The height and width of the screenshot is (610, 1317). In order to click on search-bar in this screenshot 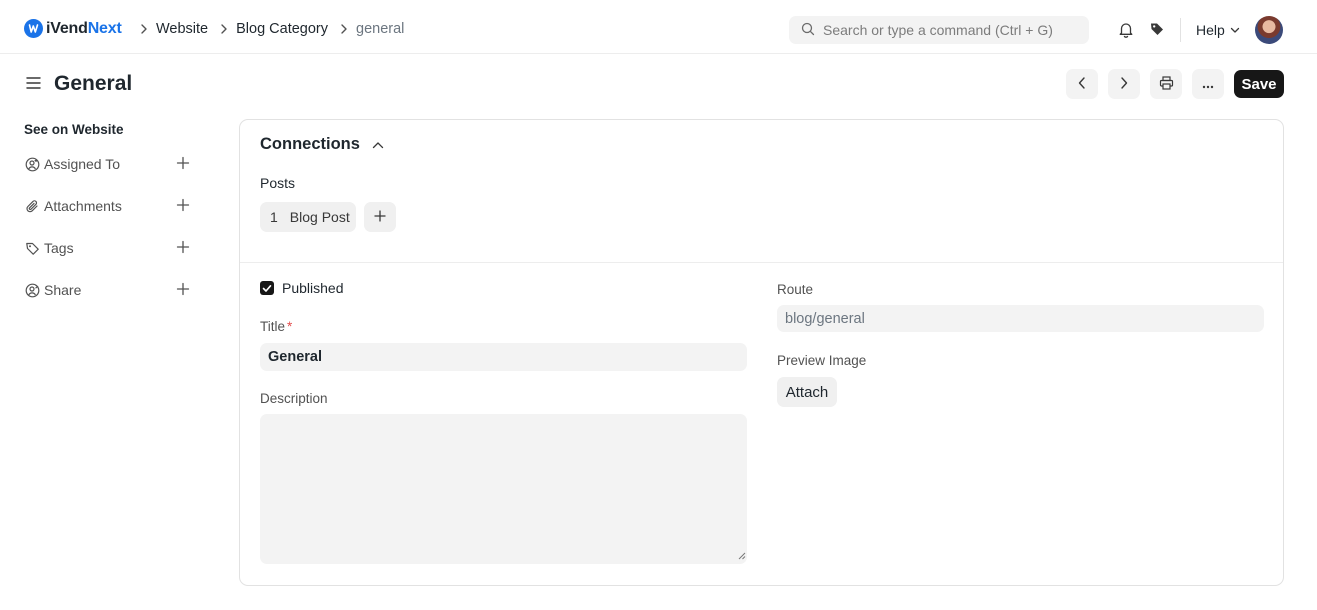, I will do `click(939, 30)`.